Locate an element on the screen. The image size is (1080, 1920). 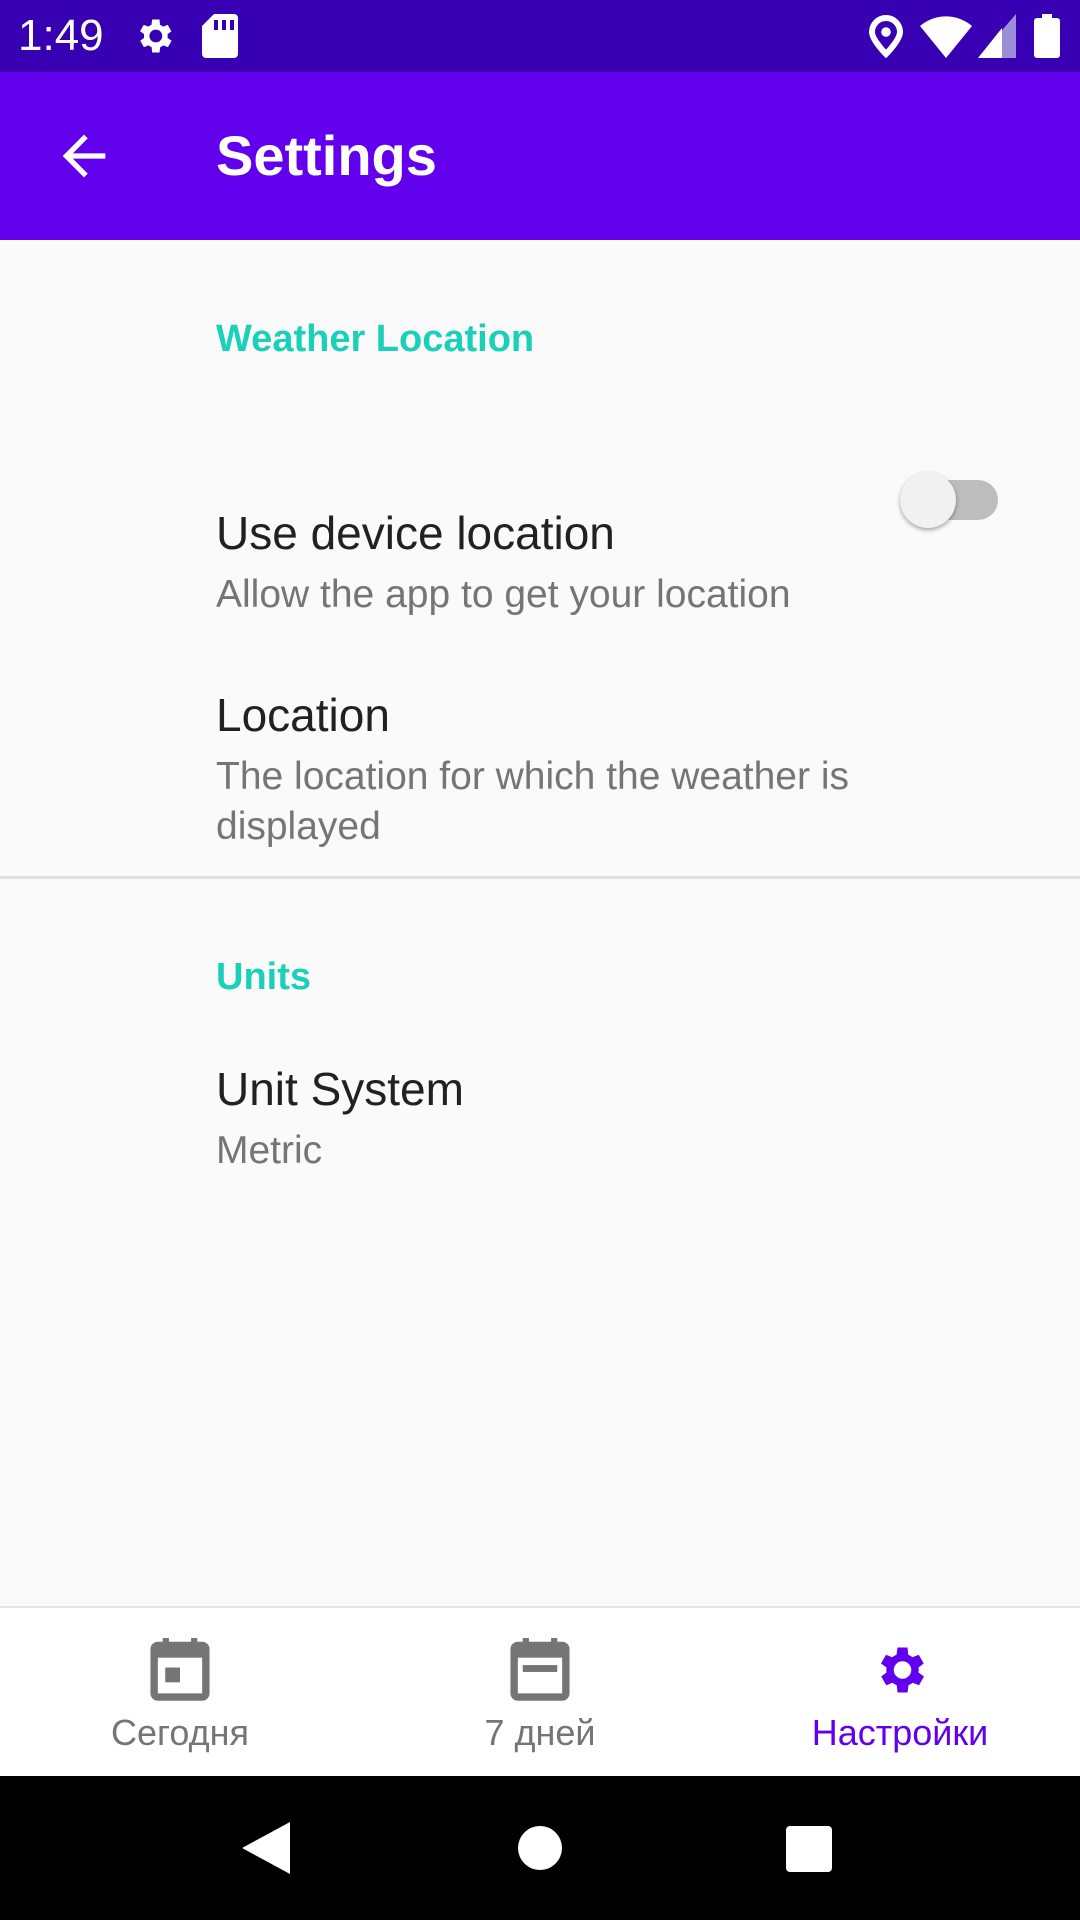
system-navigation-bar is located at coordinates (540, 1848).